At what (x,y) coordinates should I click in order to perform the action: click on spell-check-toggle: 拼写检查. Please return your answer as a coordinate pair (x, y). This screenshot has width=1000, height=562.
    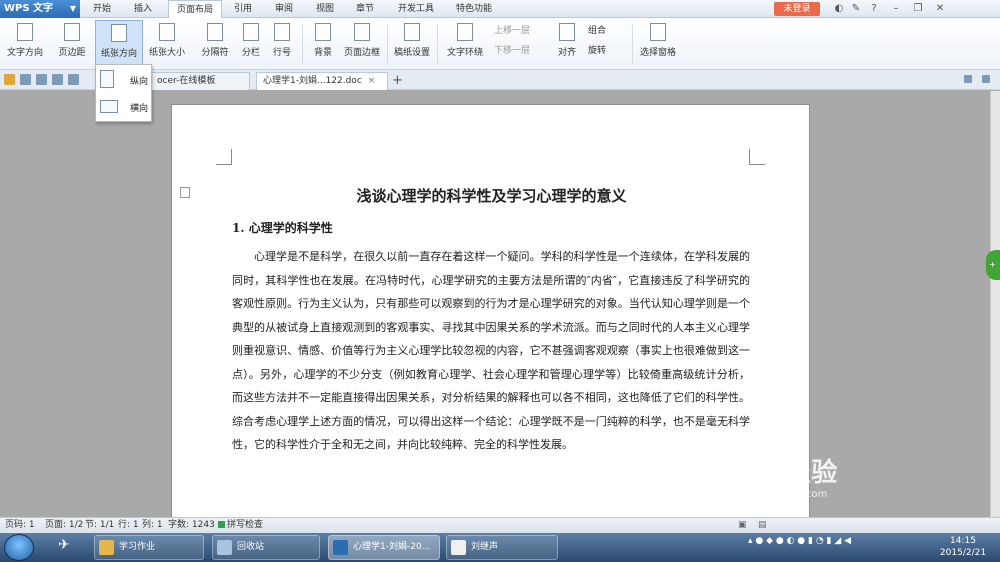
    Looking at the image, I should click on (240, 525).